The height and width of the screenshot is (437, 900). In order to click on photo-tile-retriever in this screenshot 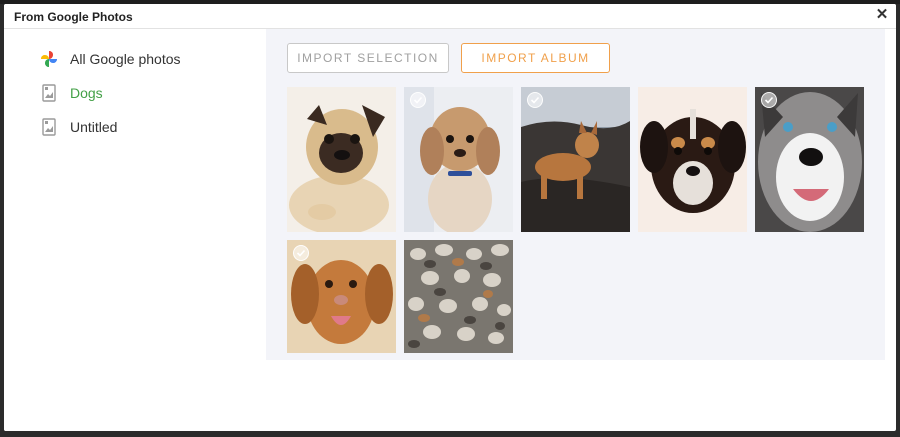, I will do `click(341, 296)`.